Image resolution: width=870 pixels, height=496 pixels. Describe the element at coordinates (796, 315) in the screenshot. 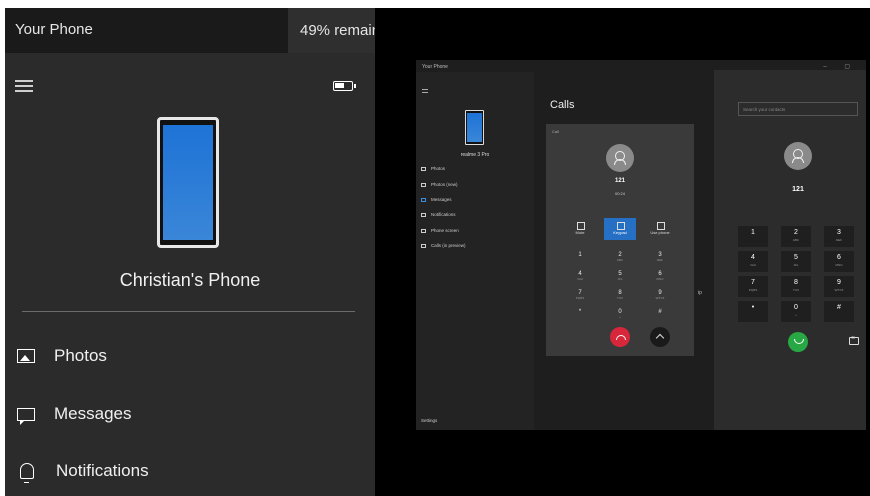

I see `key-letters: +` at that location.